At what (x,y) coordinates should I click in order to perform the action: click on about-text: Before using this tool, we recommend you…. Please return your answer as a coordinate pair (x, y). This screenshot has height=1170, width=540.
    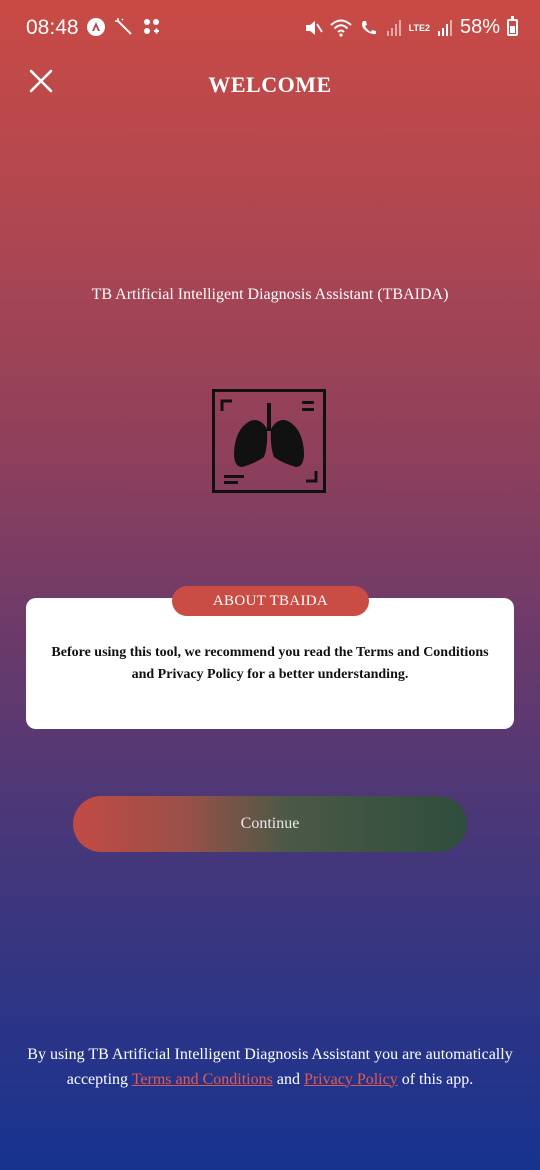
    Looking at the image, I should click on (270, 663).